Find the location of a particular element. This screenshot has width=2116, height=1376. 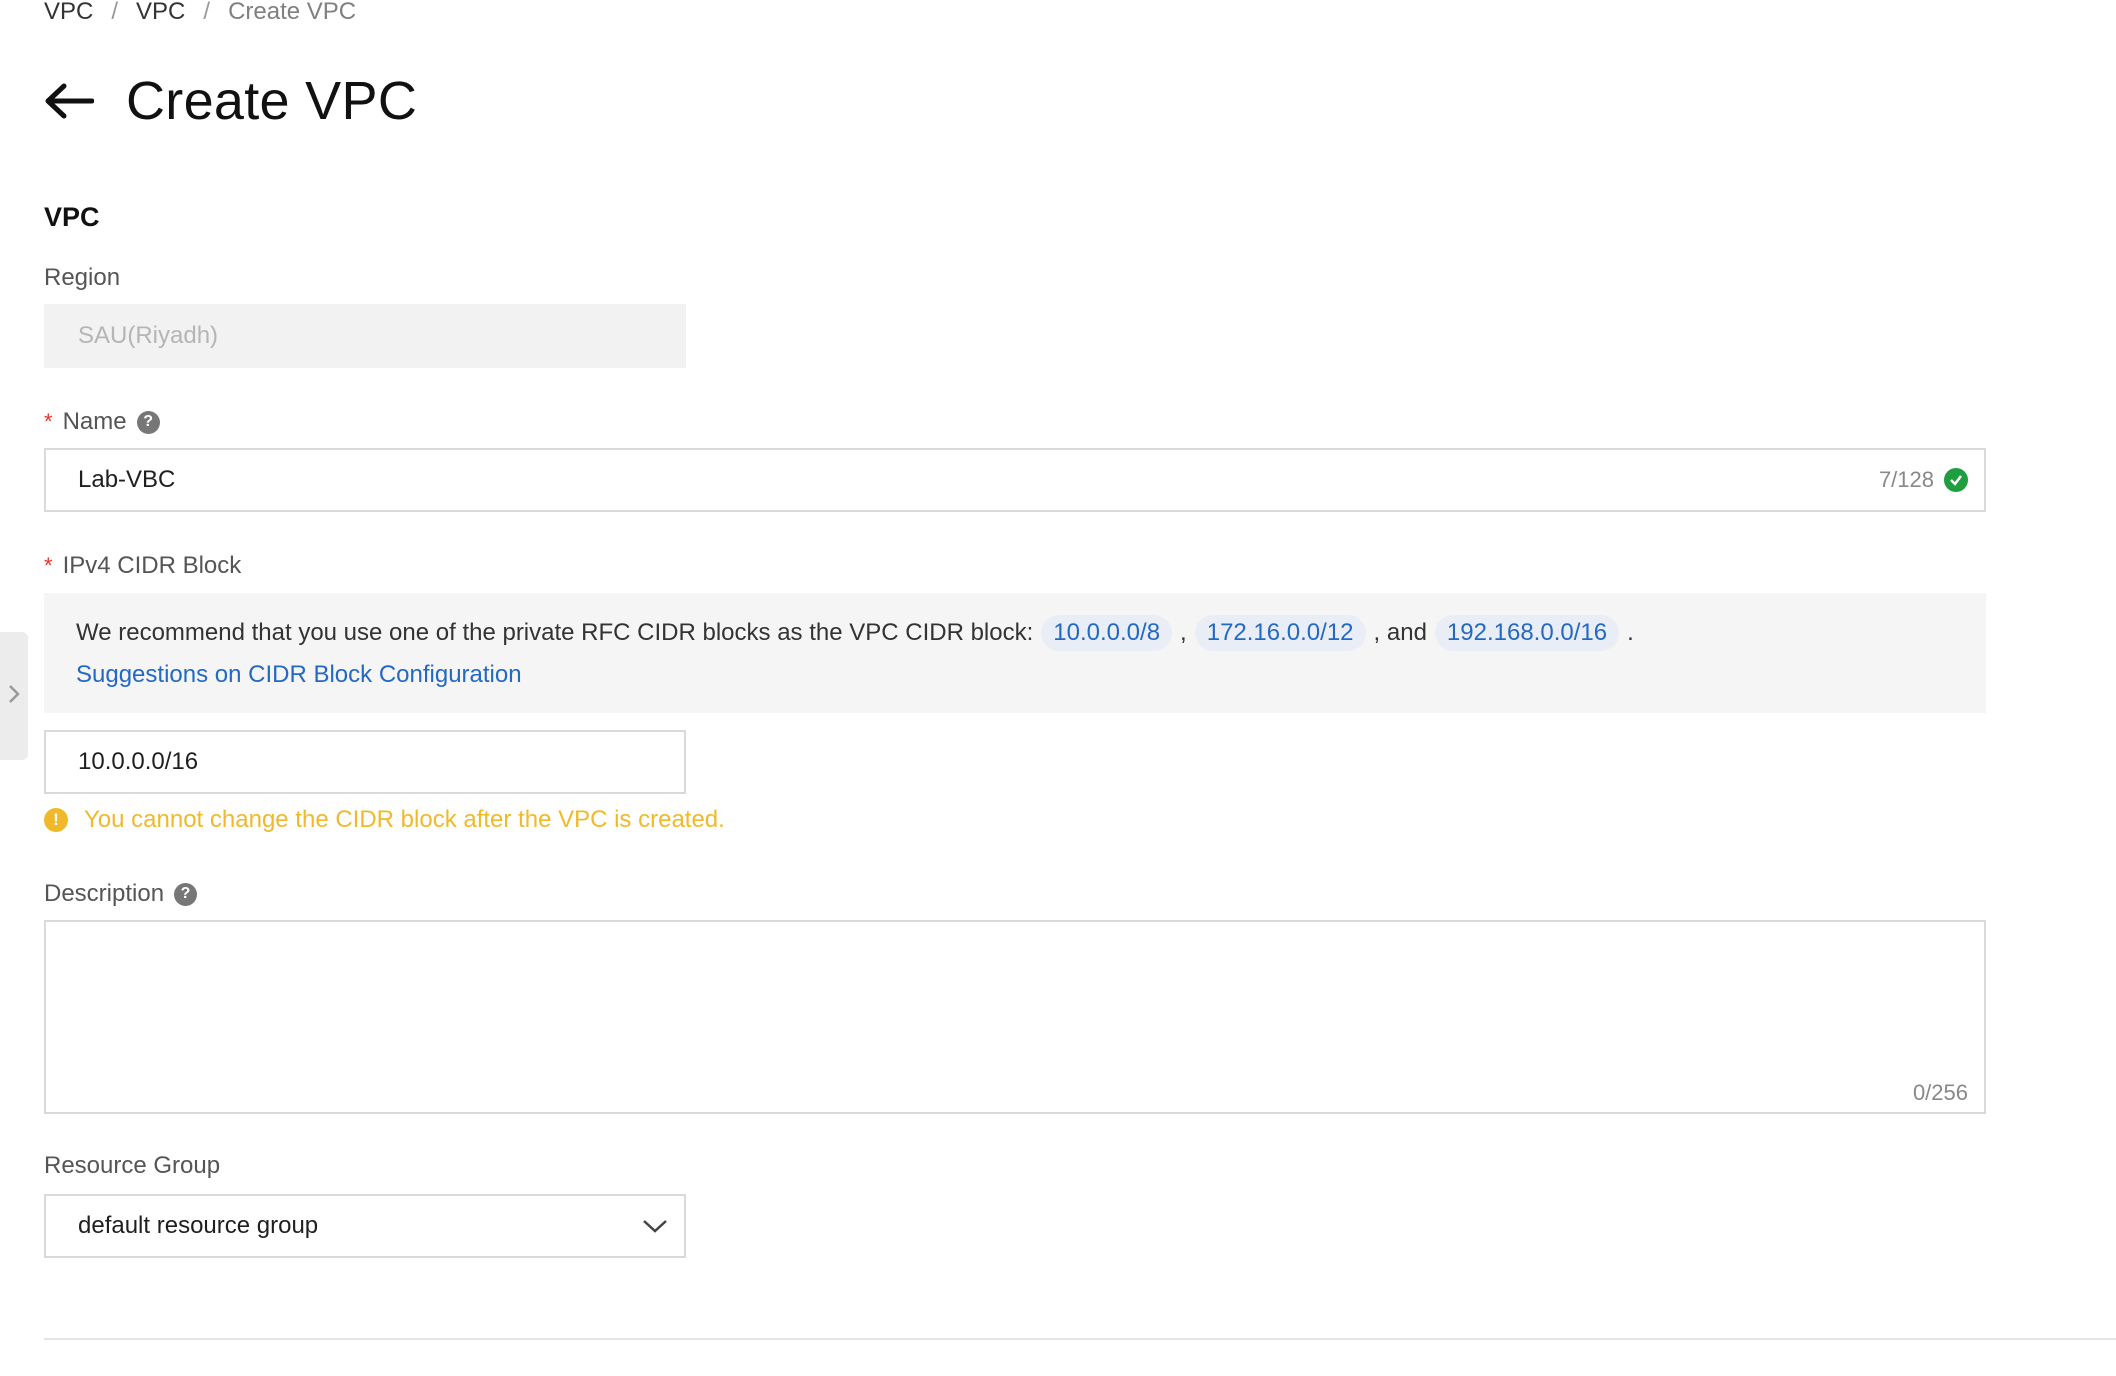

and-text: , and is located at coordinates (1400, 632).